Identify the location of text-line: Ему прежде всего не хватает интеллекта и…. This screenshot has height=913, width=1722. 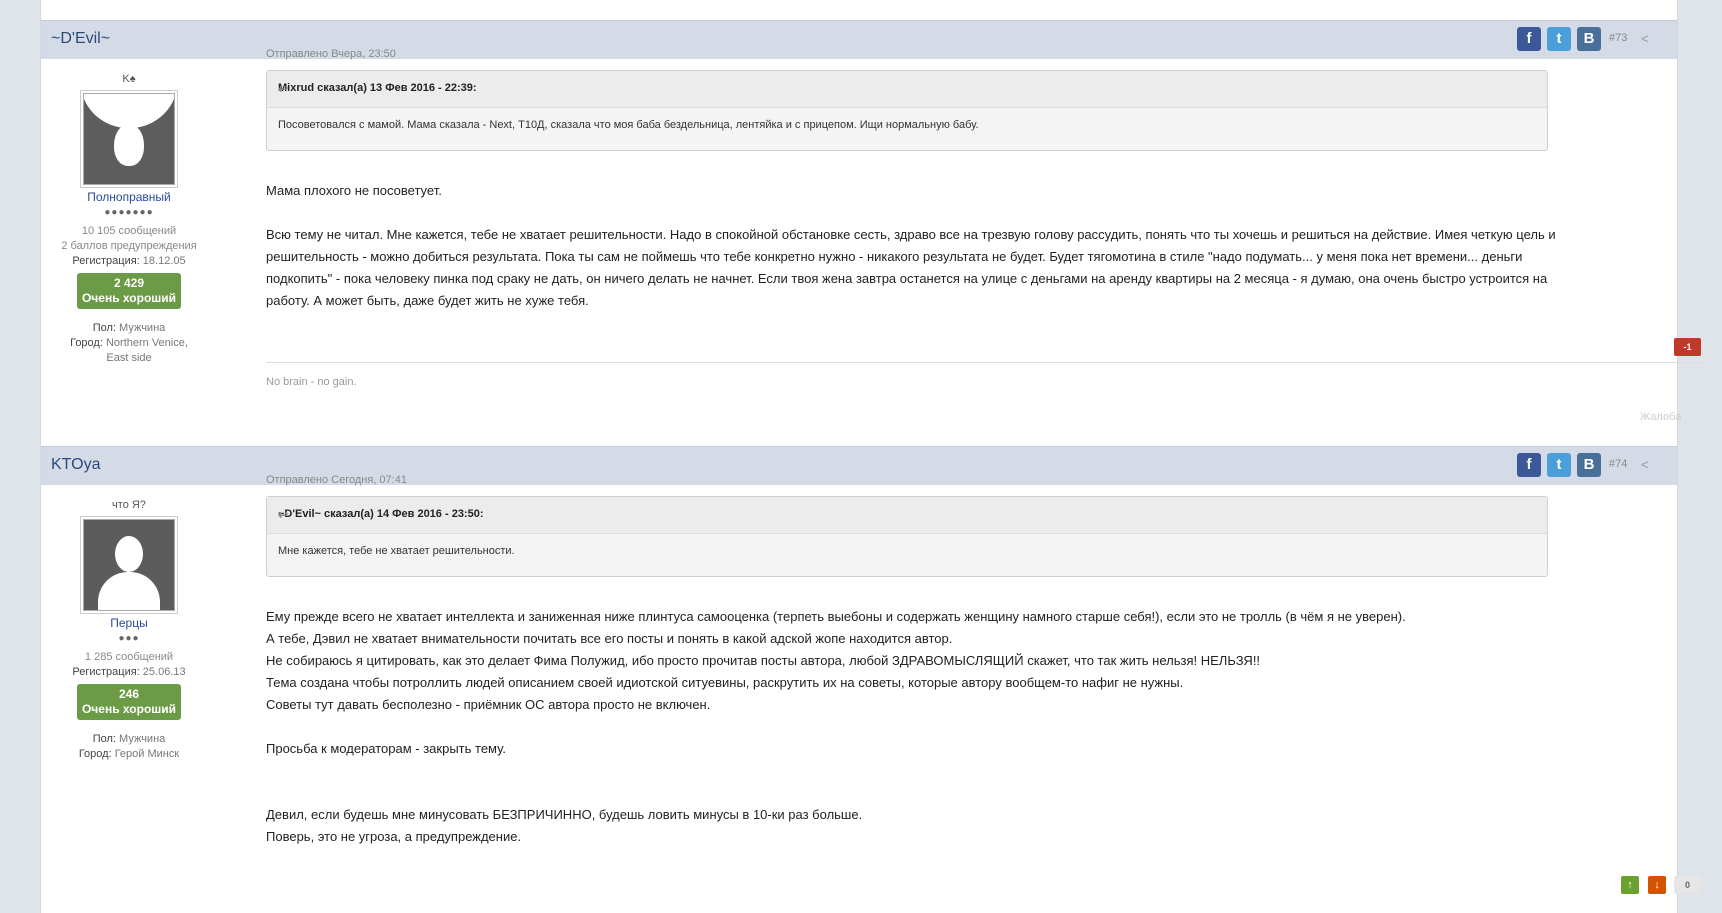
(836, 616).